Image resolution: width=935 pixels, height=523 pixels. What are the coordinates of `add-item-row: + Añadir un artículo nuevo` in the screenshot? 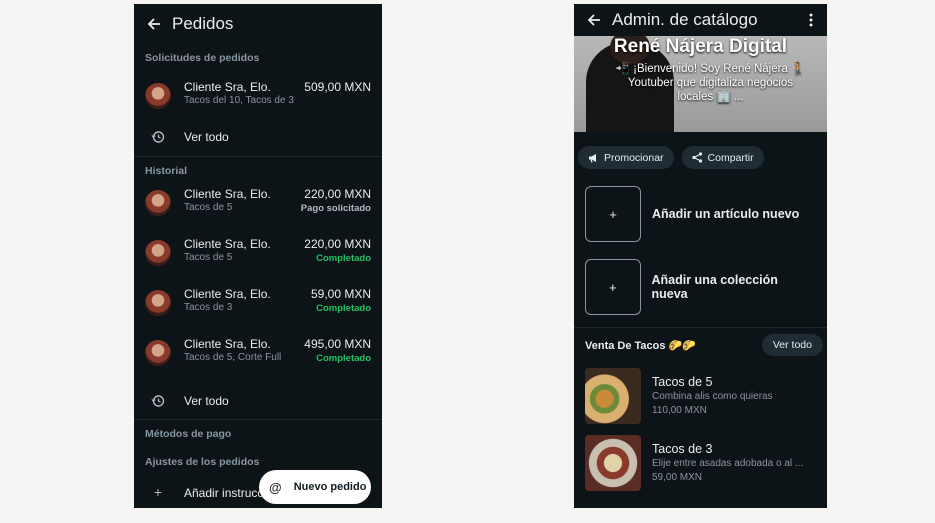 It's located at (700, 214).